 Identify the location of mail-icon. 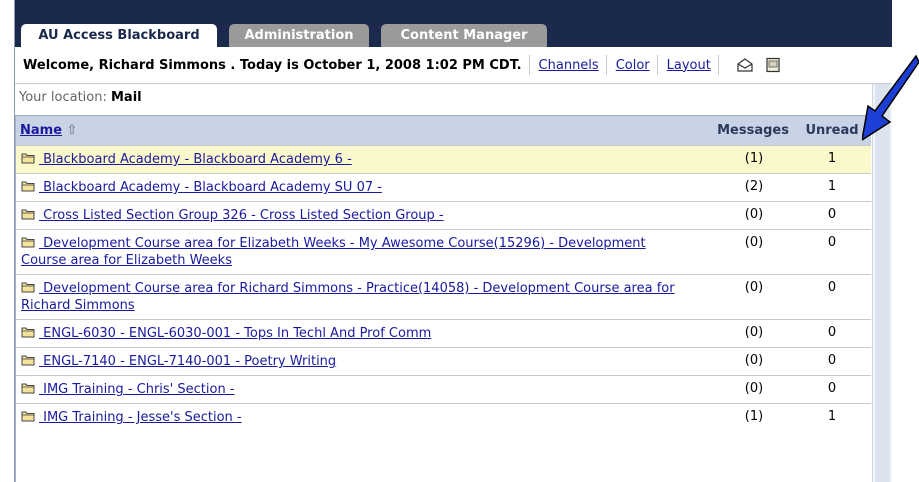
(745, 65).